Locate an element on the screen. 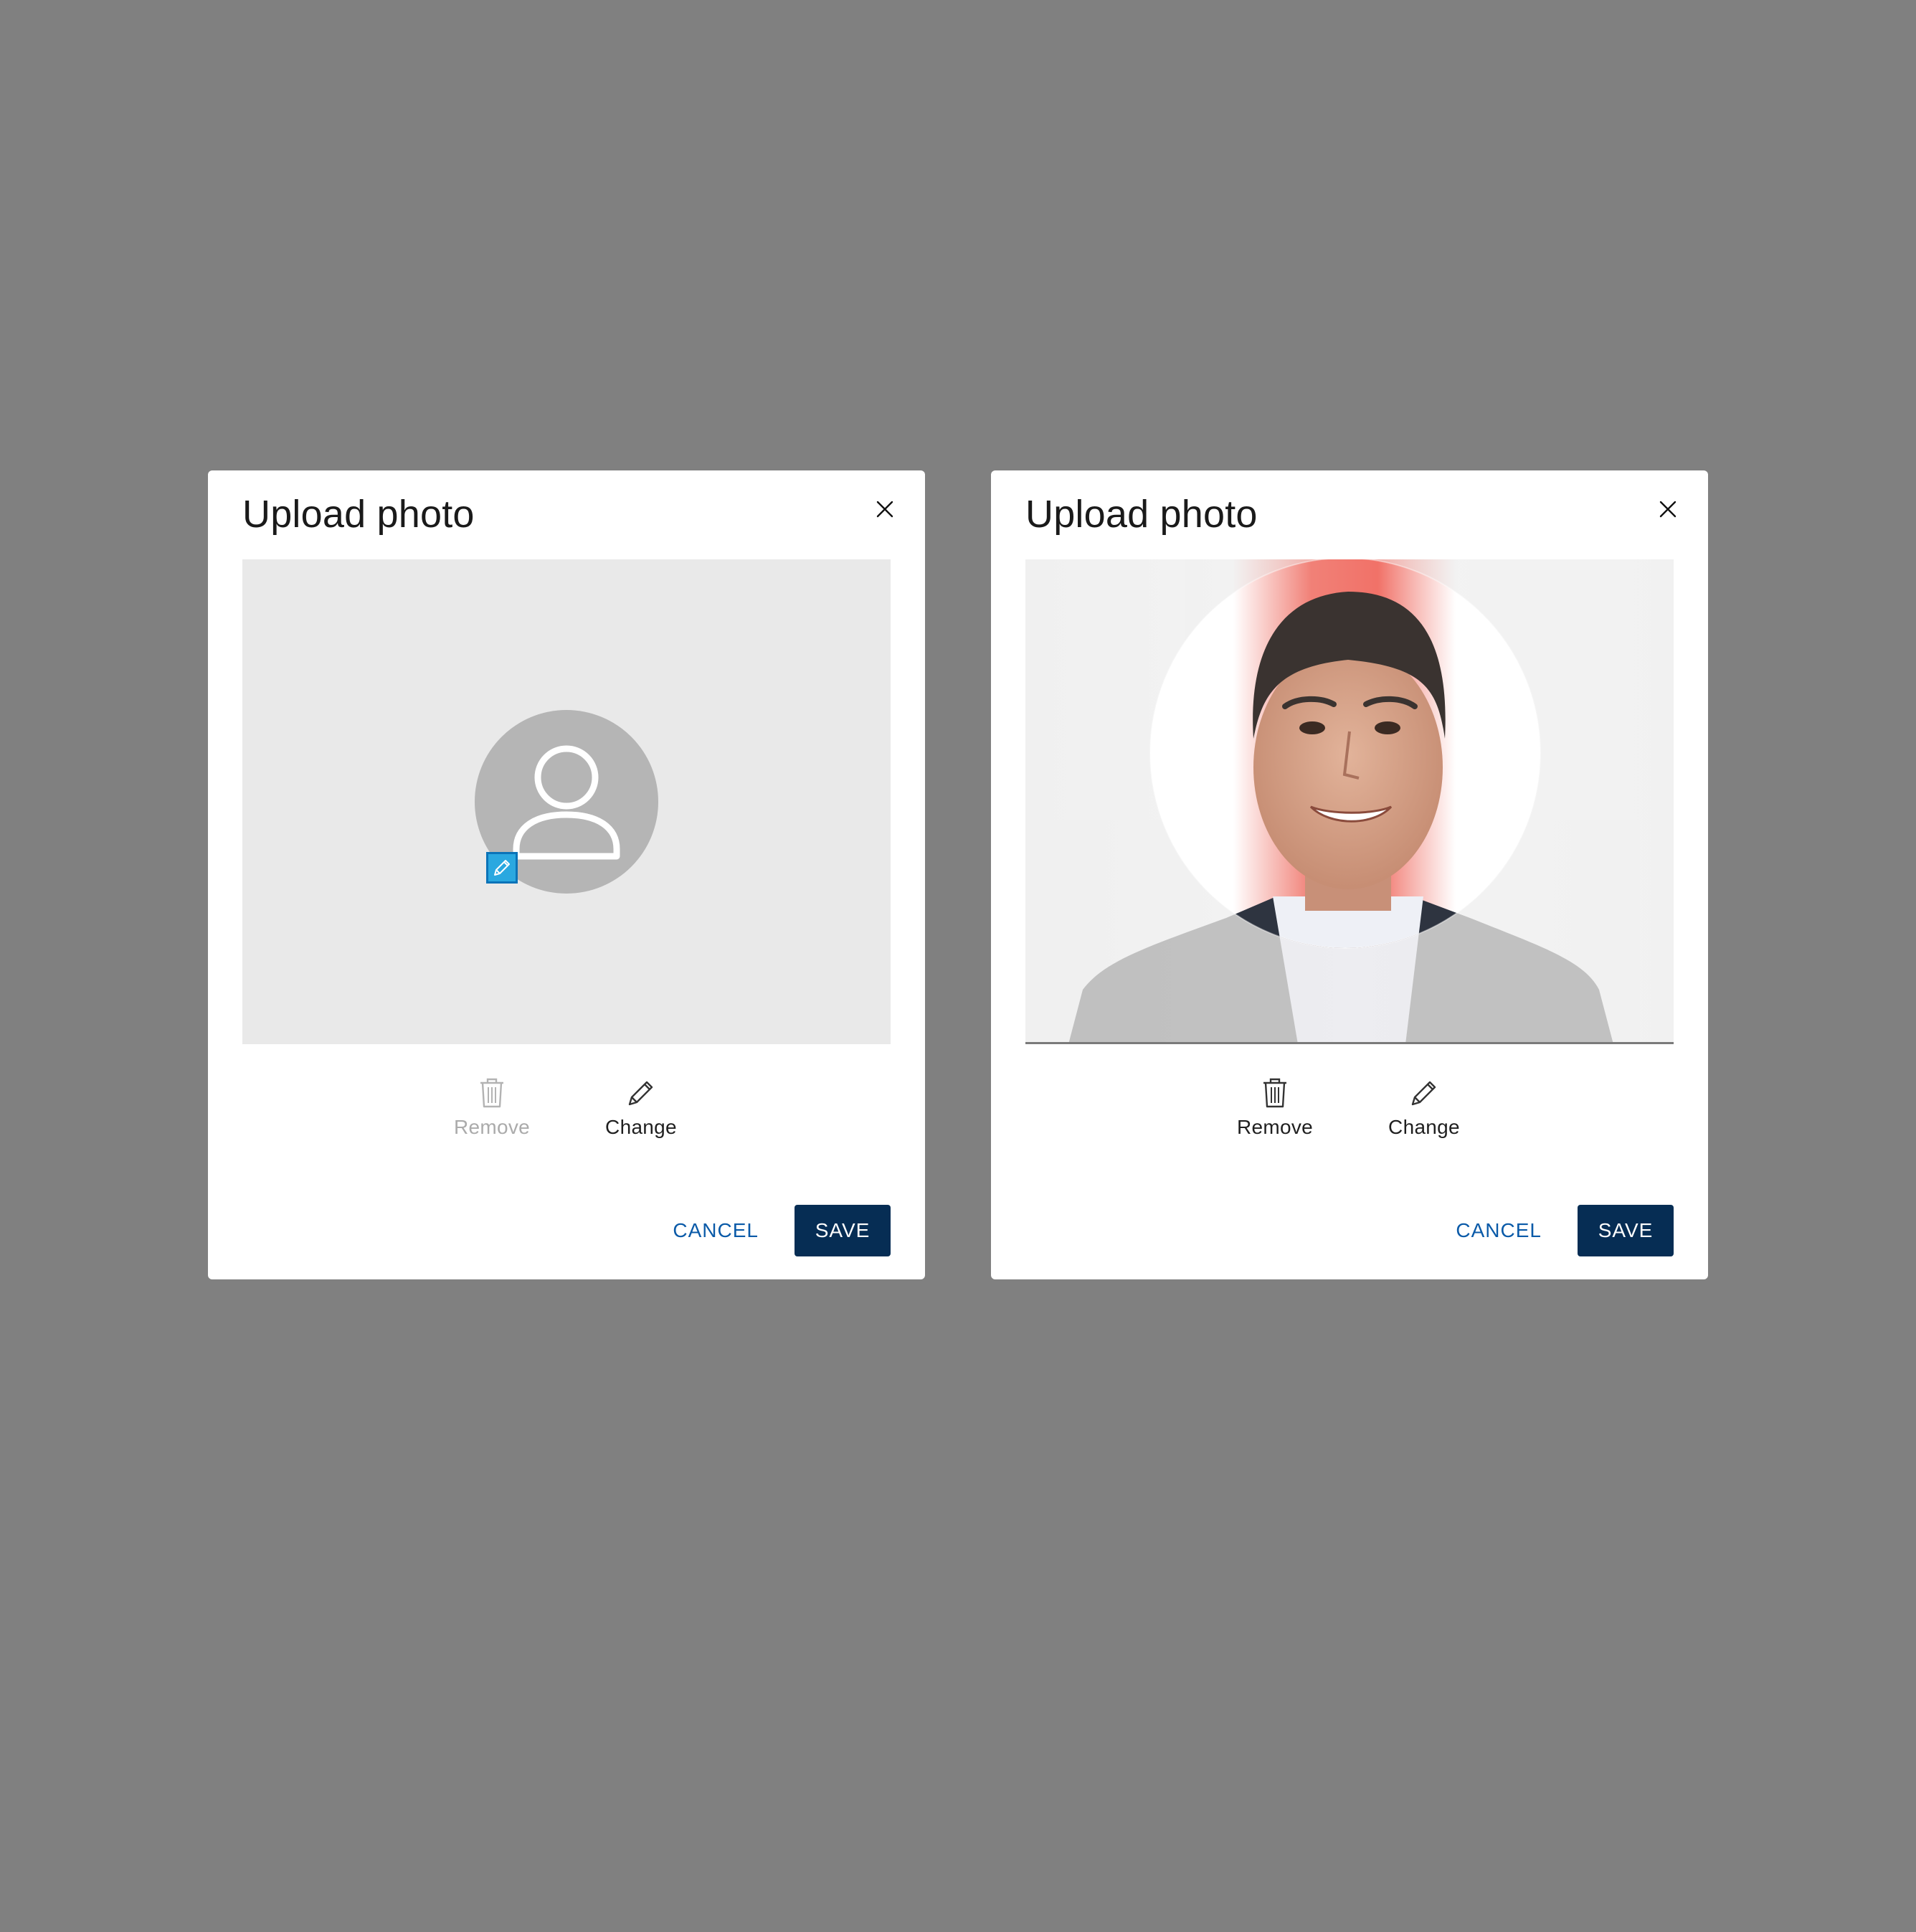 The height and width of the screenshot is (1932, 1916). edit-photo-badge is located at coordinates (502, 868).